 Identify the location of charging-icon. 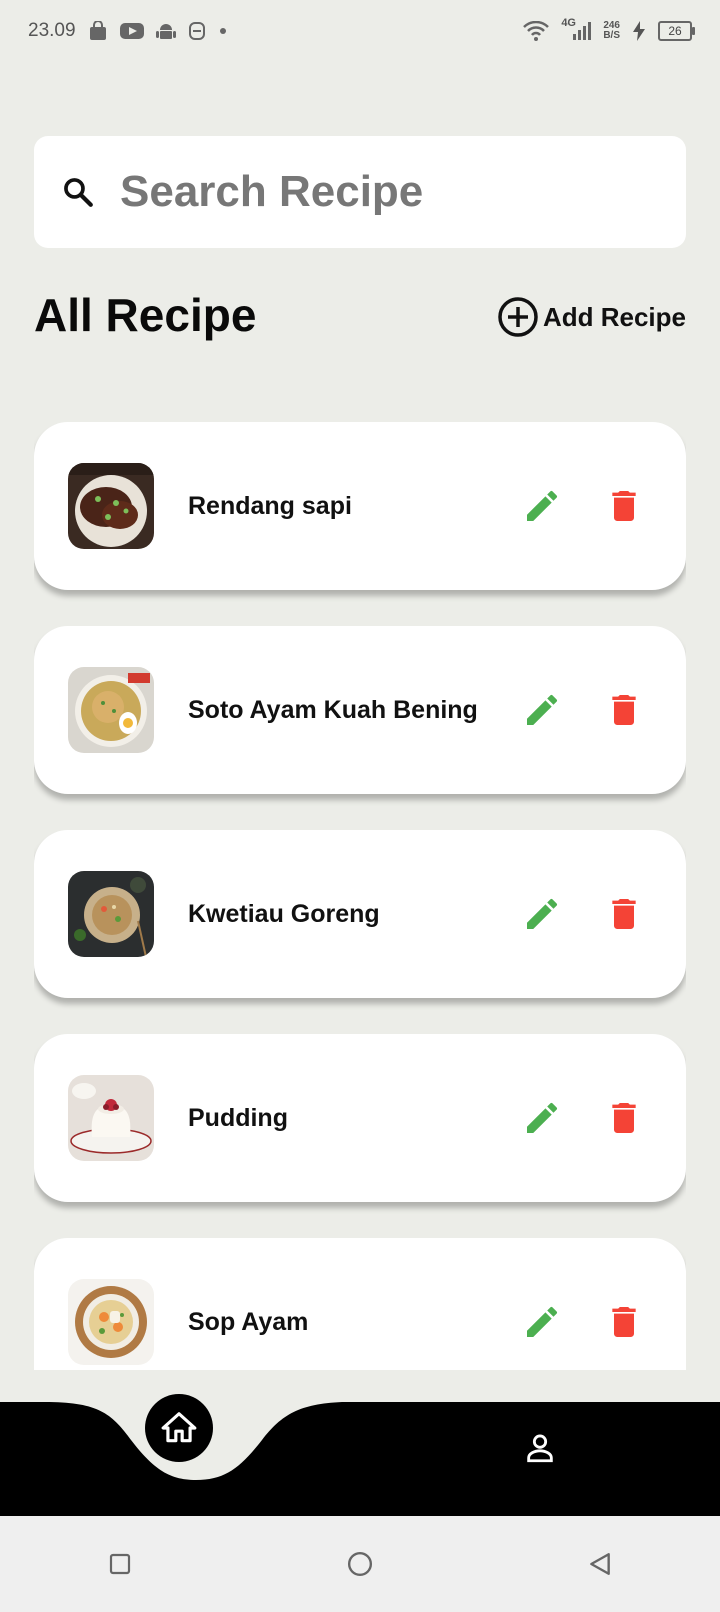
(639, 31).